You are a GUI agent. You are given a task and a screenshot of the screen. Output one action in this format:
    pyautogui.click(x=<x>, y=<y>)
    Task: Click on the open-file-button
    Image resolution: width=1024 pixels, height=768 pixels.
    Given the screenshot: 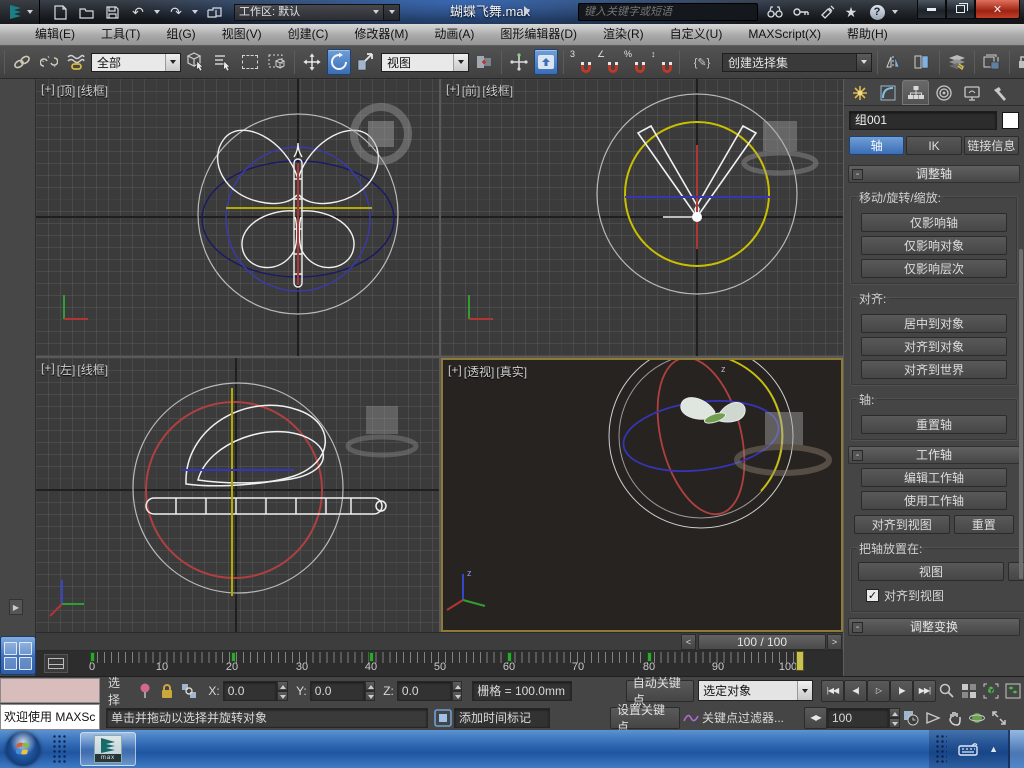 What is the action you would take?
    pyautogui.click(x=86, y=12)
    